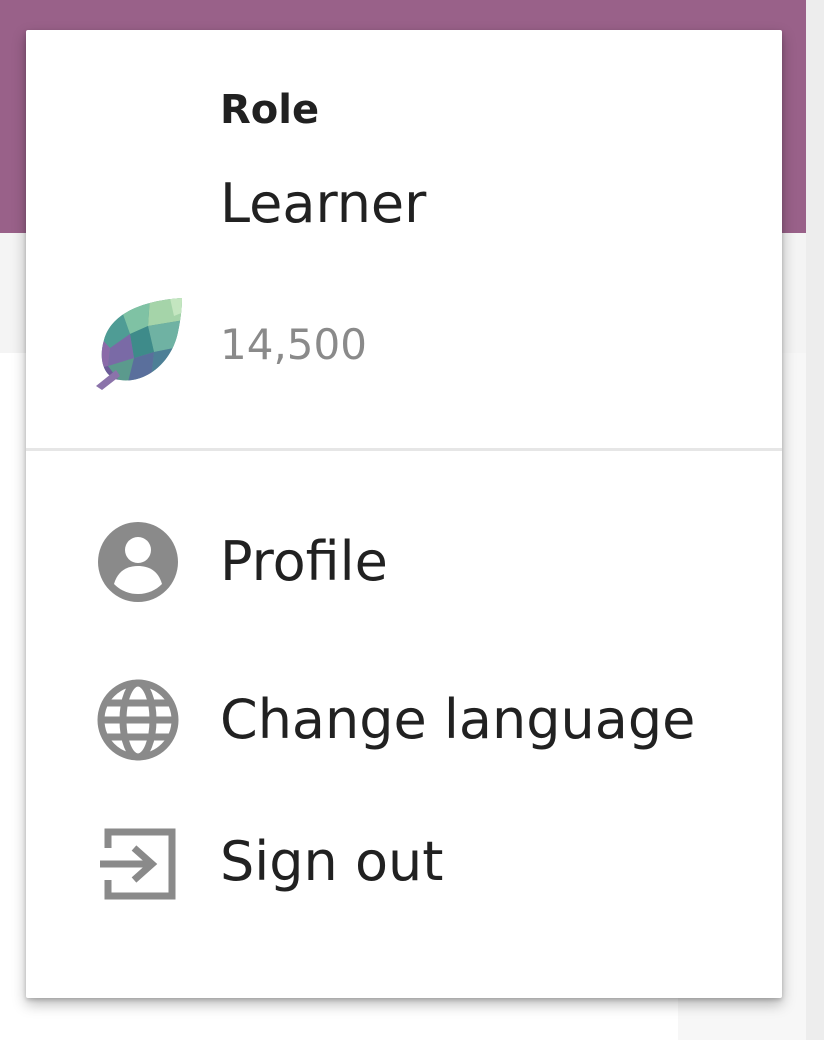  What do you see at coordinates (404, 562) in the screenshot?
I see `menu-item-profile: Profile` at bounding box center [404, 562].